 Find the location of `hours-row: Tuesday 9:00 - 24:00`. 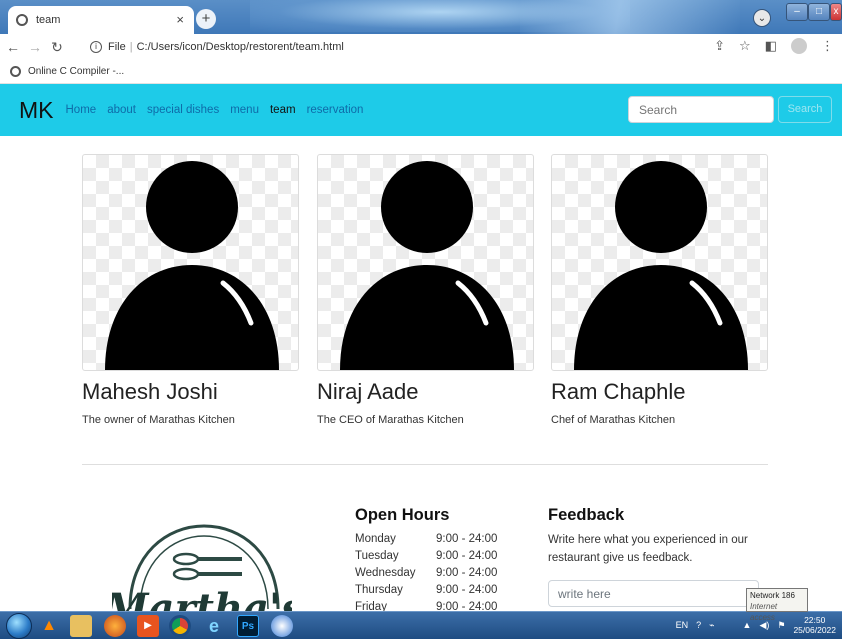

hours-row: Tuesday 9:00 - 24:00 is located at coordinates (426, 556).